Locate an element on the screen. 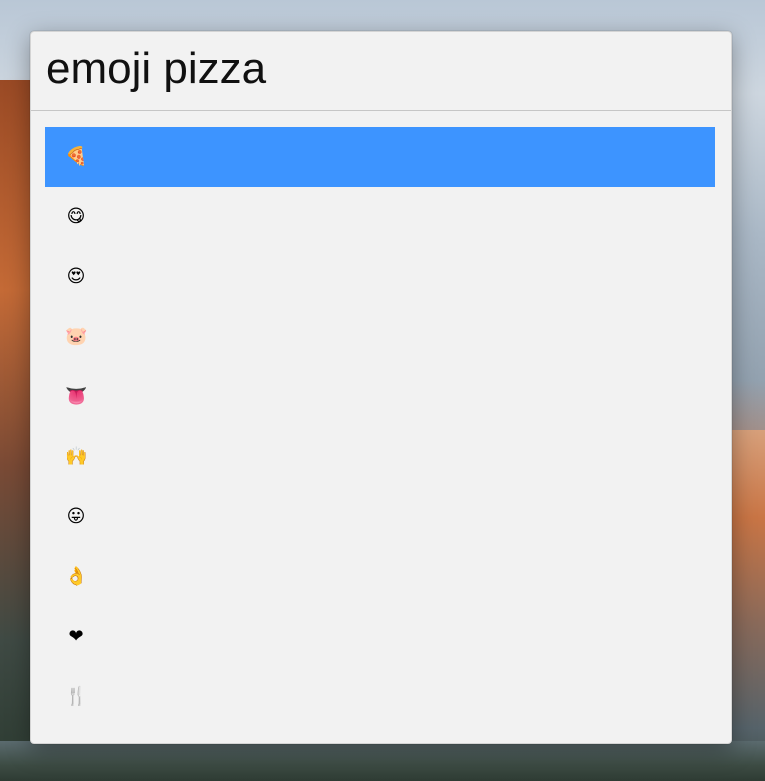 The width and height of the screenshot is (765, 781). result-item: 😛 is located at coordinates (380, 517).